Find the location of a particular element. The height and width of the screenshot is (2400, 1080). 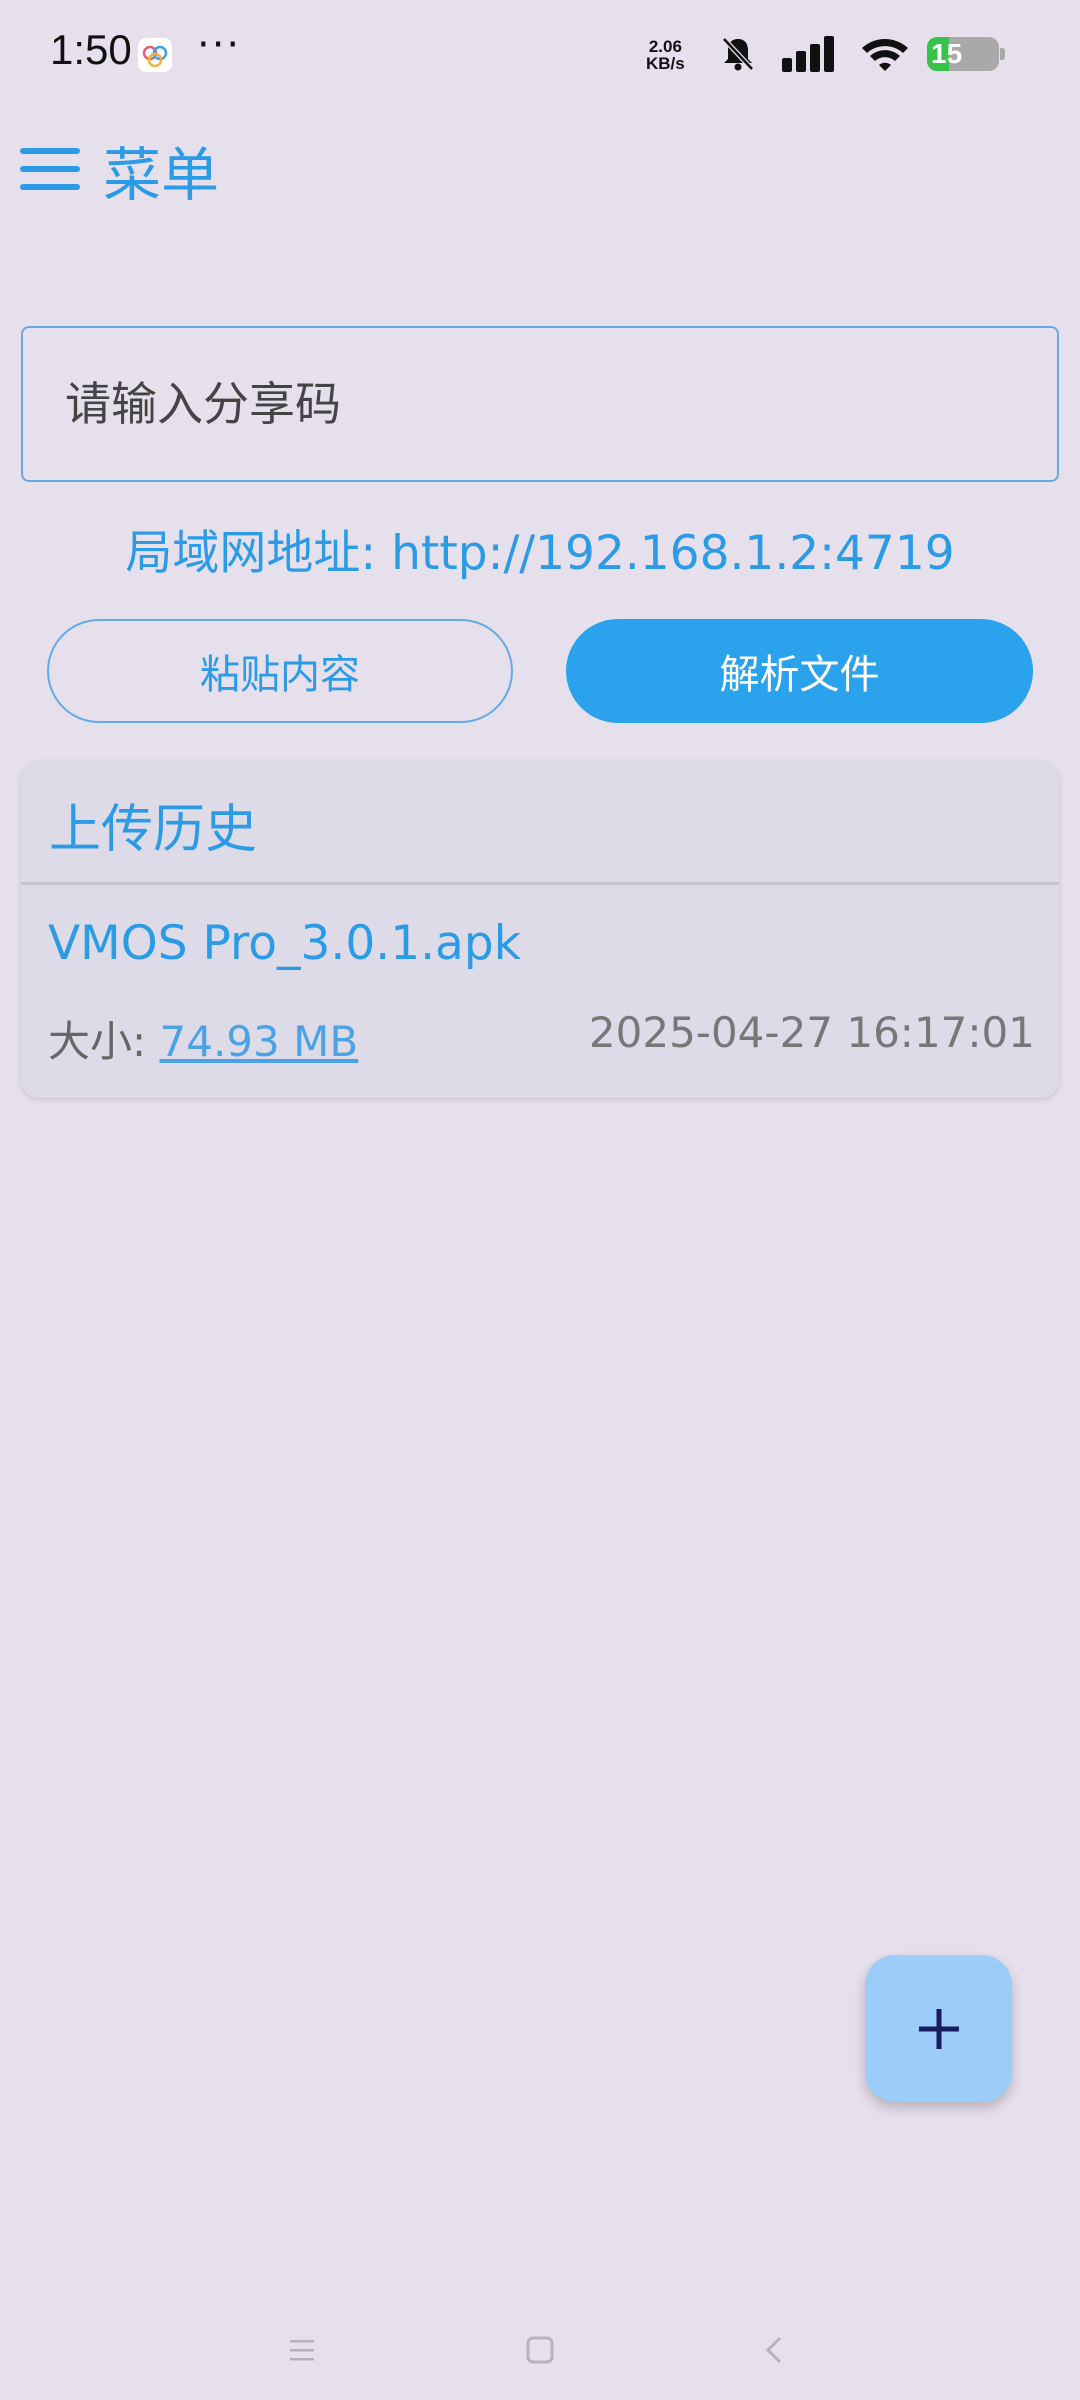

file-name: VMOS Pro_3.0.1.apk is located at coordinates (284, 943).